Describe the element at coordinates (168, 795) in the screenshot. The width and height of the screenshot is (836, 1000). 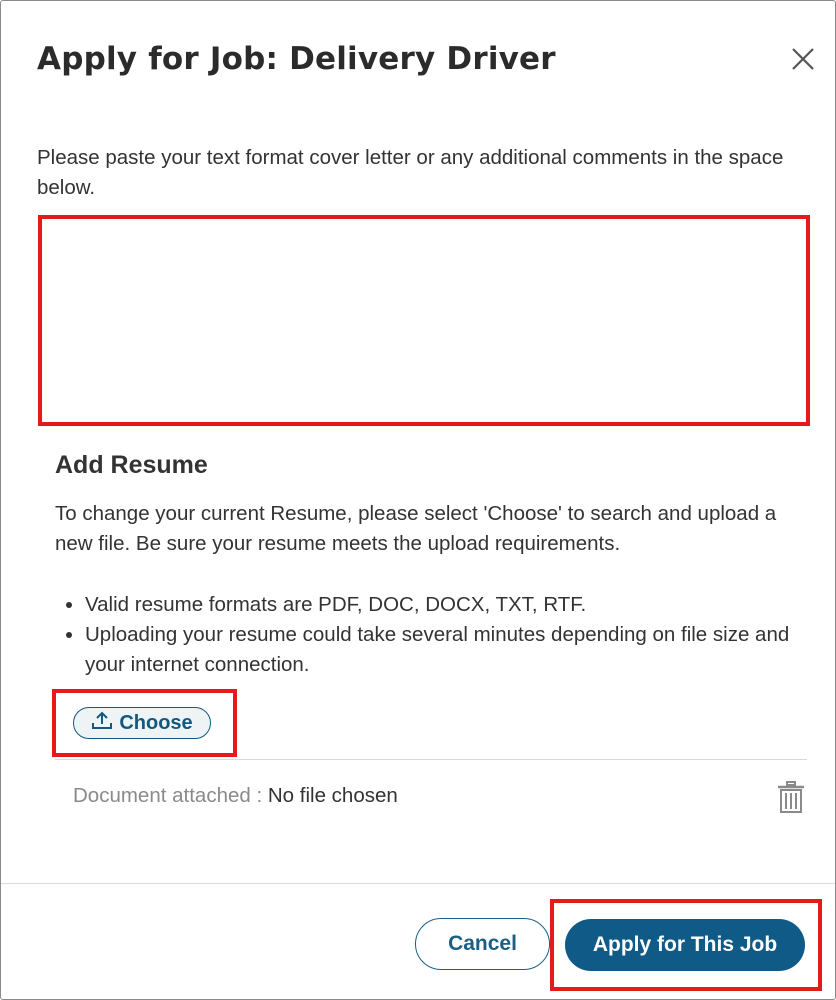
I see `document-attached-label: Document attached :` at that location.